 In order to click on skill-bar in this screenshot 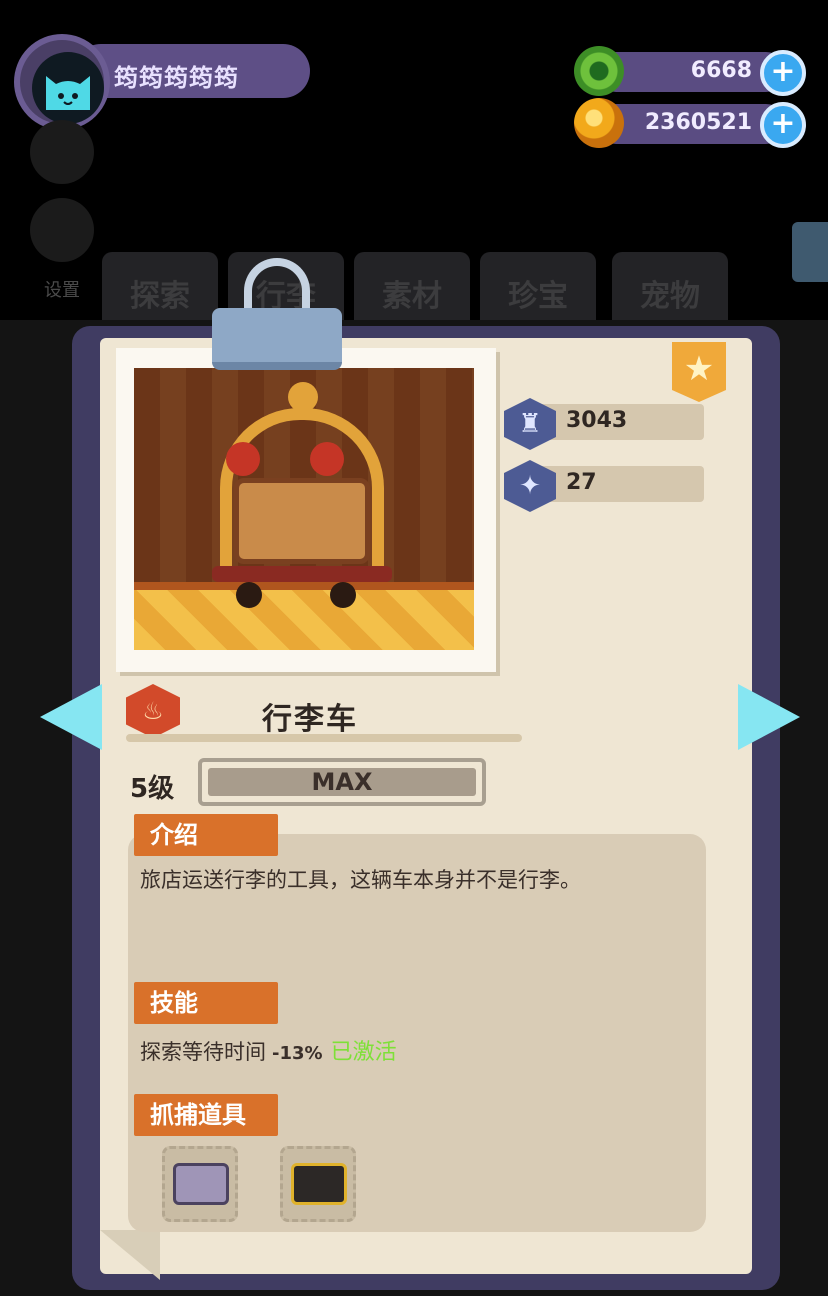, I will do `click(618, 484)`.